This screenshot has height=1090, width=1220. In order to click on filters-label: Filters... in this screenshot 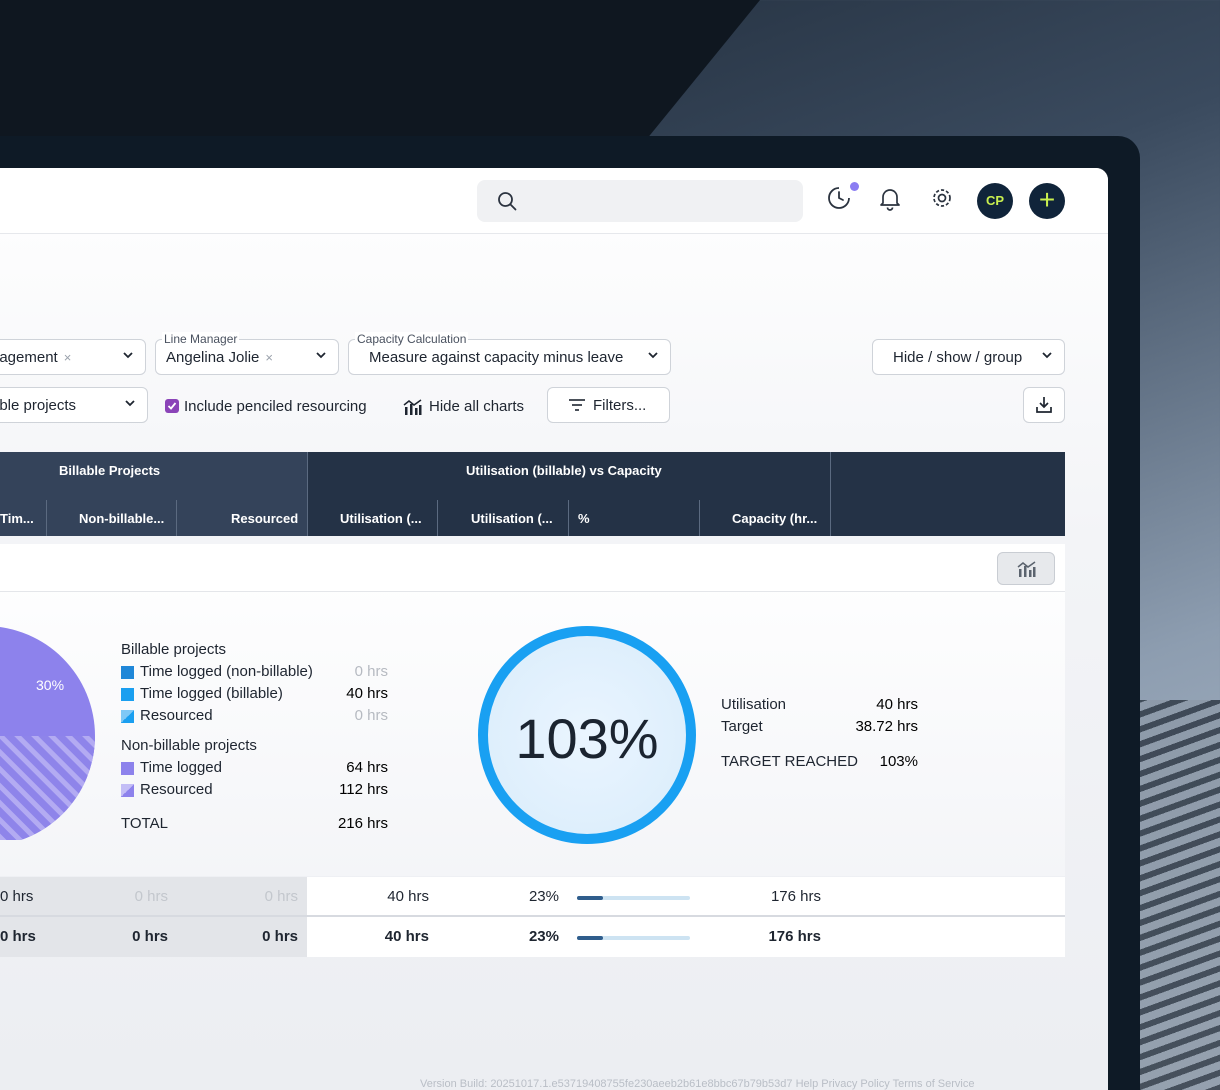, I will do `click(620, 405)`.